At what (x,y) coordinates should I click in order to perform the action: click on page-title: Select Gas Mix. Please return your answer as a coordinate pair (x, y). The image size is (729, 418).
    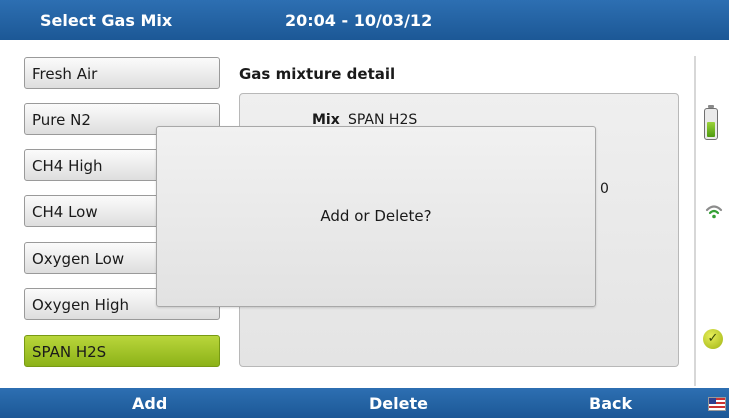
    Looking at the image, I should click on (106, 20).